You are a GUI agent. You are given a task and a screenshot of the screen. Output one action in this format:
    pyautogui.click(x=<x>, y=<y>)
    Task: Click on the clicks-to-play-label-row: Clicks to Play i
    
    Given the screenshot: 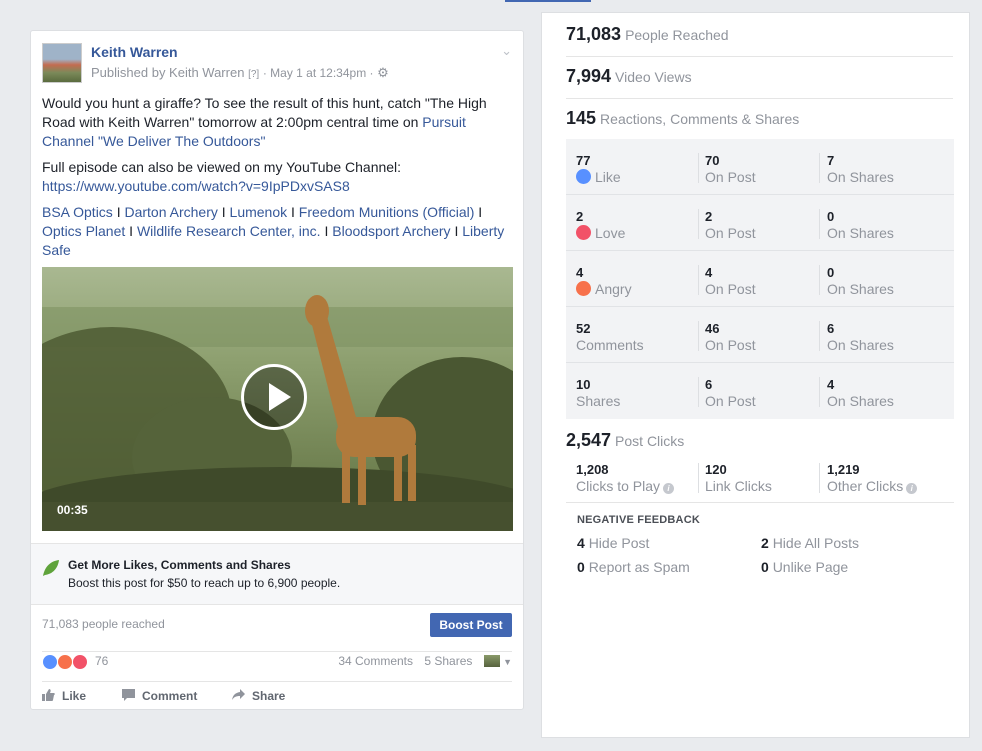 What is the action you would take?
    pyautogui.click(x=636, y=486)
    